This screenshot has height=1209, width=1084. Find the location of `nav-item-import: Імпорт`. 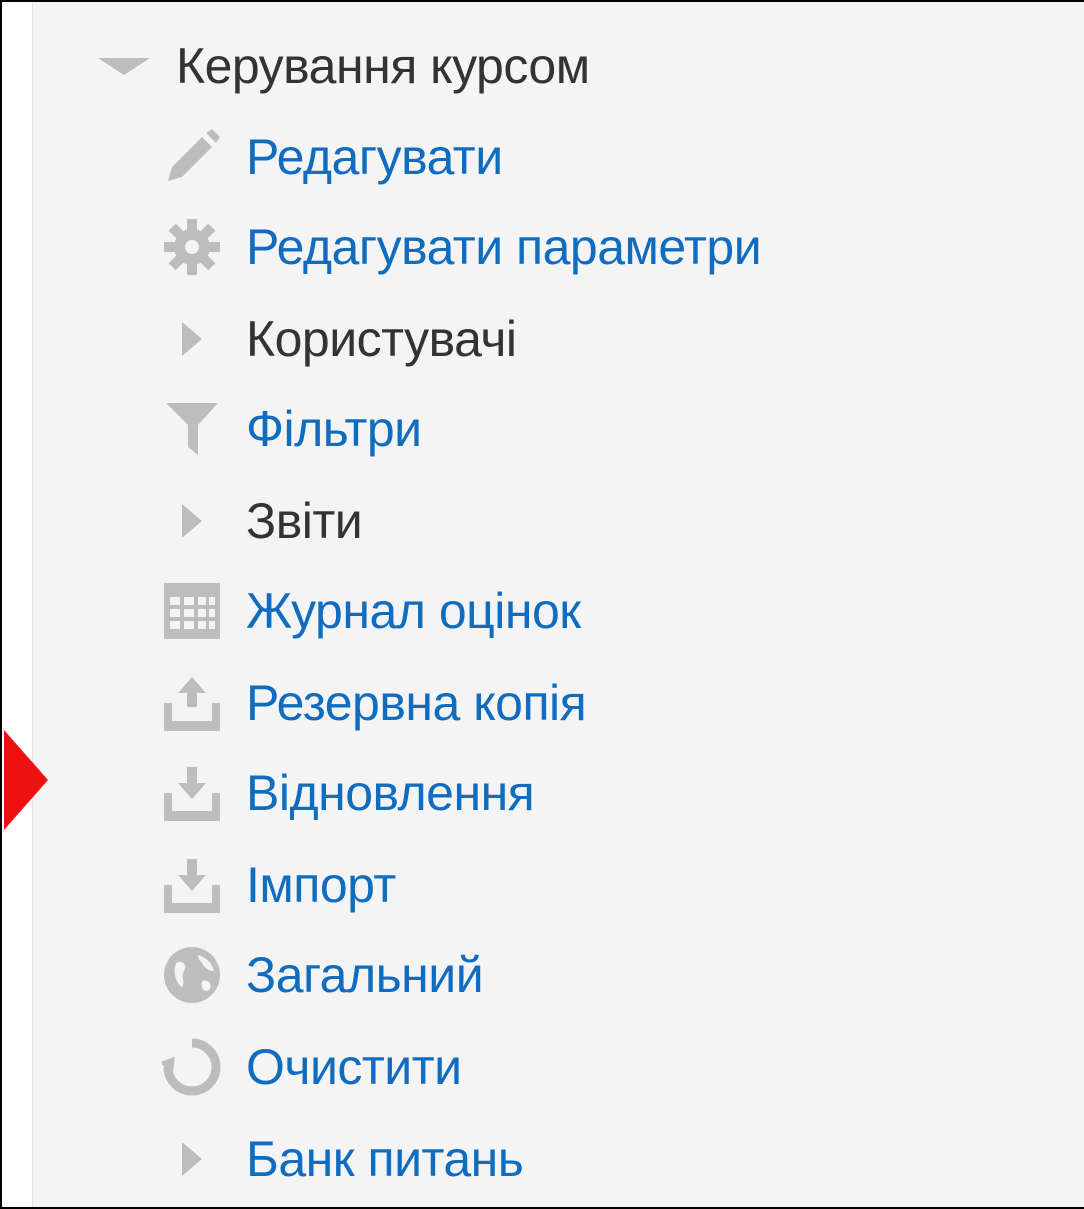

nav-item-import: Імпорт is located at coordinates (278, 885).